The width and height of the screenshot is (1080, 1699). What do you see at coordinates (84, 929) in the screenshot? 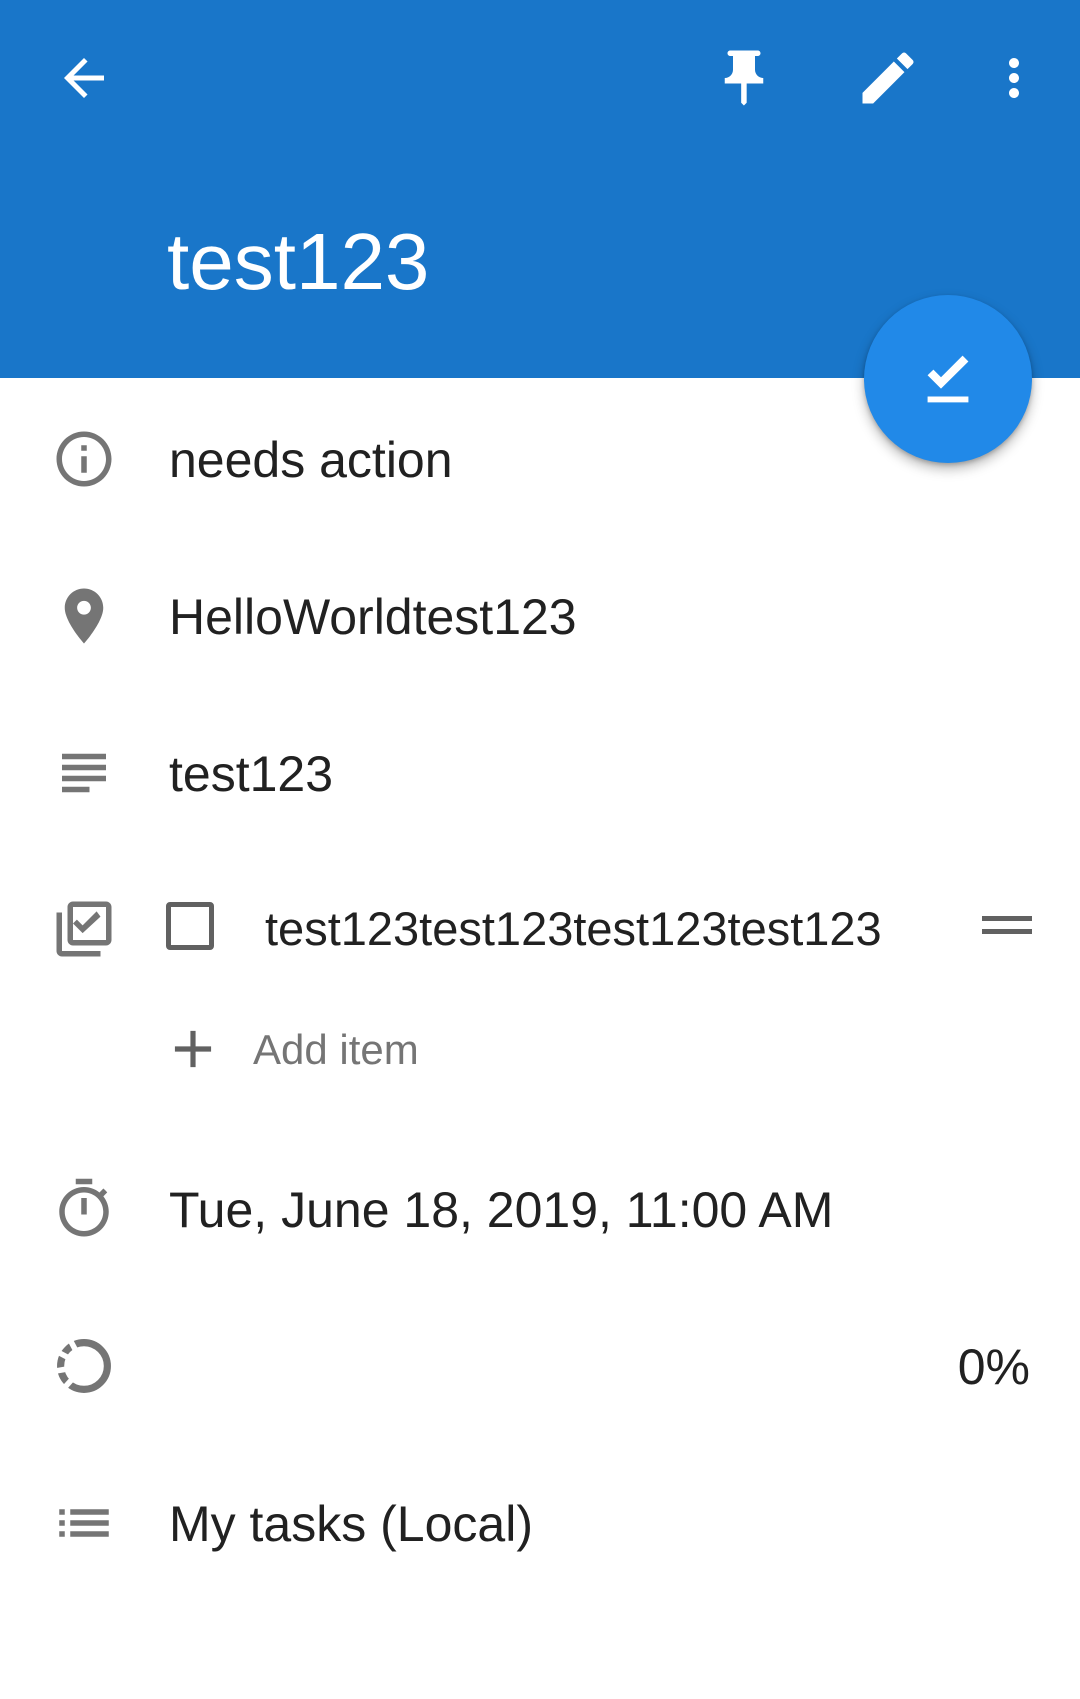
I see `checklist-icon` at bounding box center [84, 929].